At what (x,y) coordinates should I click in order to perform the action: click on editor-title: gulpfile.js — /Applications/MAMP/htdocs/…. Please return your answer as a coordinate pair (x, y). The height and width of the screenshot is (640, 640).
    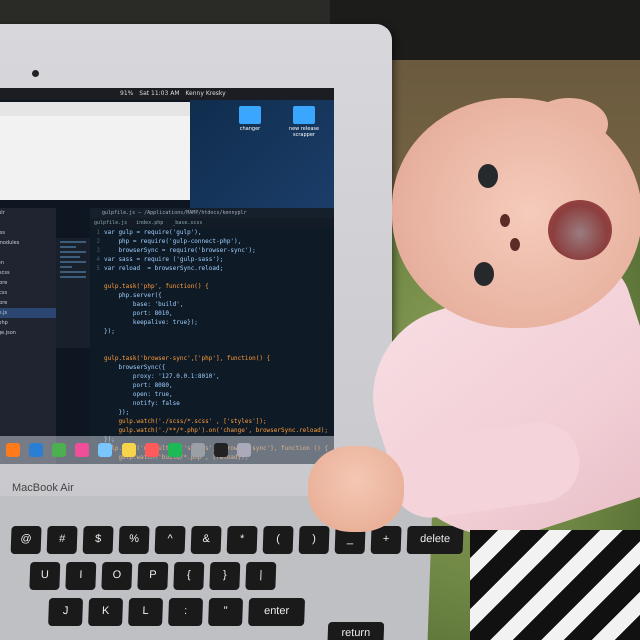
    Looking at the image, I should click on (212, 213).